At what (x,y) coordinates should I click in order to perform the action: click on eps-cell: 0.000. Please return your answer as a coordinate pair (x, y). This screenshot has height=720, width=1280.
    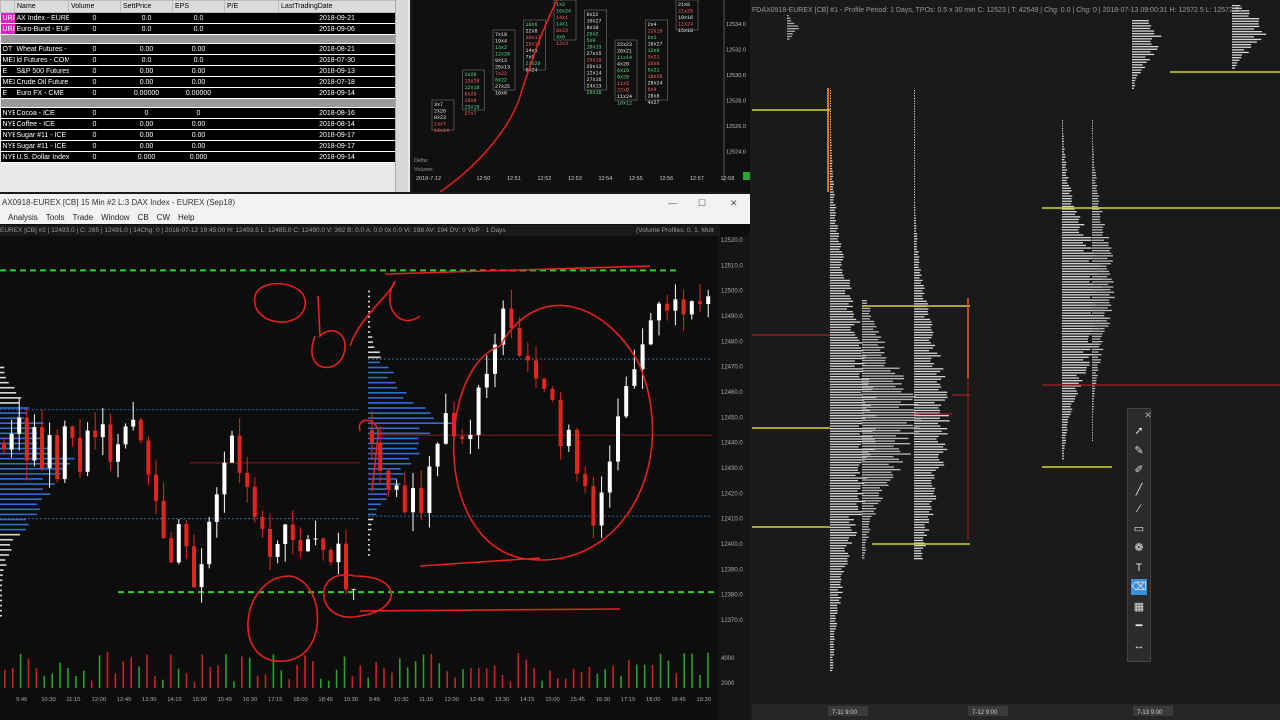
    Looking at the image, I should click on (198, 157).